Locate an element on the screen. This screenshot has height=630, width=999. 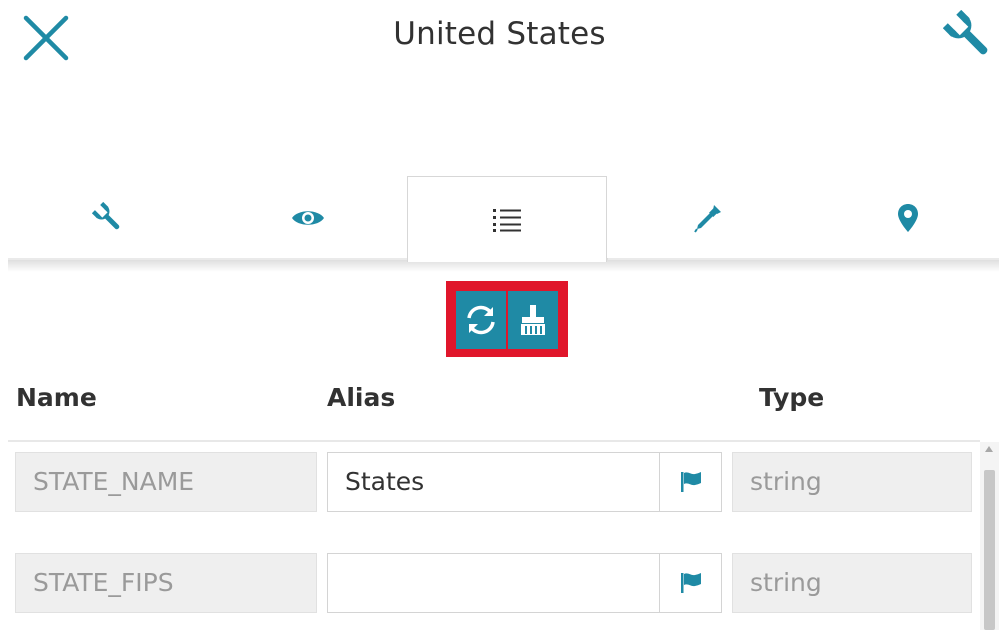
tab-visibility is located at coordinates (308, 218).